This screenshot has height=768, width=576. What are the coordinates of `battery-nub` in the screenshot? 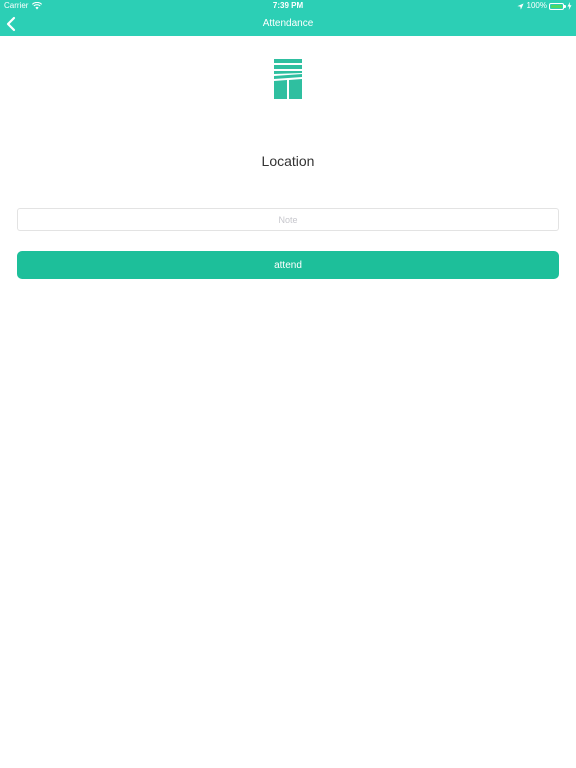 It's located at (565, 6).